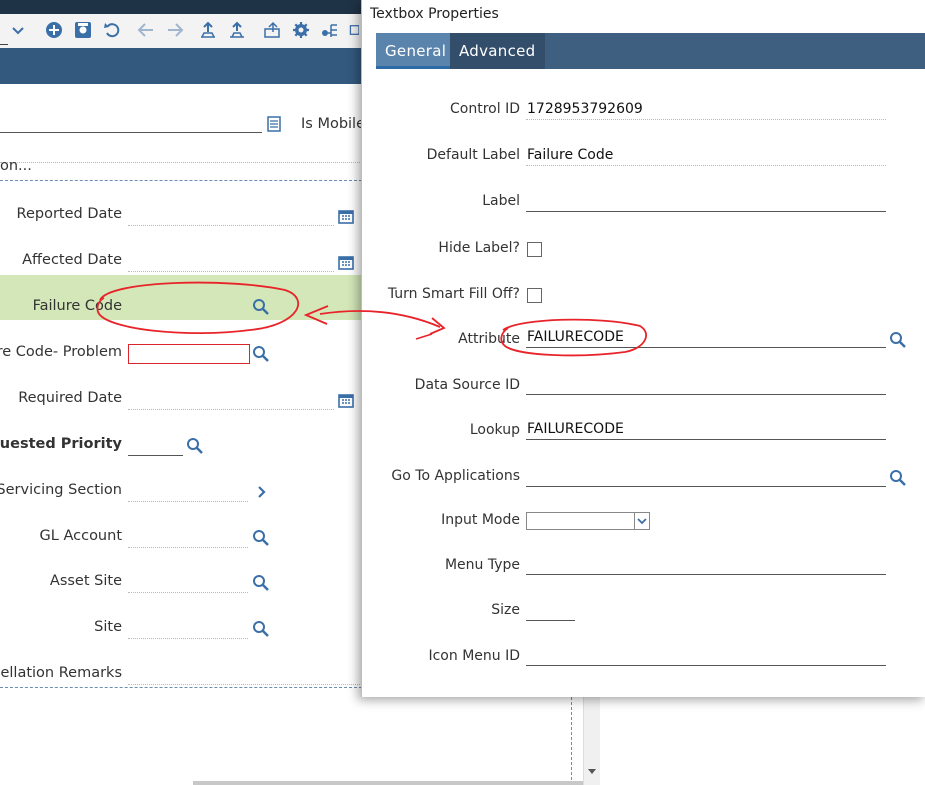 The image size is (925, 785). I want to click on icon-menu-id-input, so click(706, 665).